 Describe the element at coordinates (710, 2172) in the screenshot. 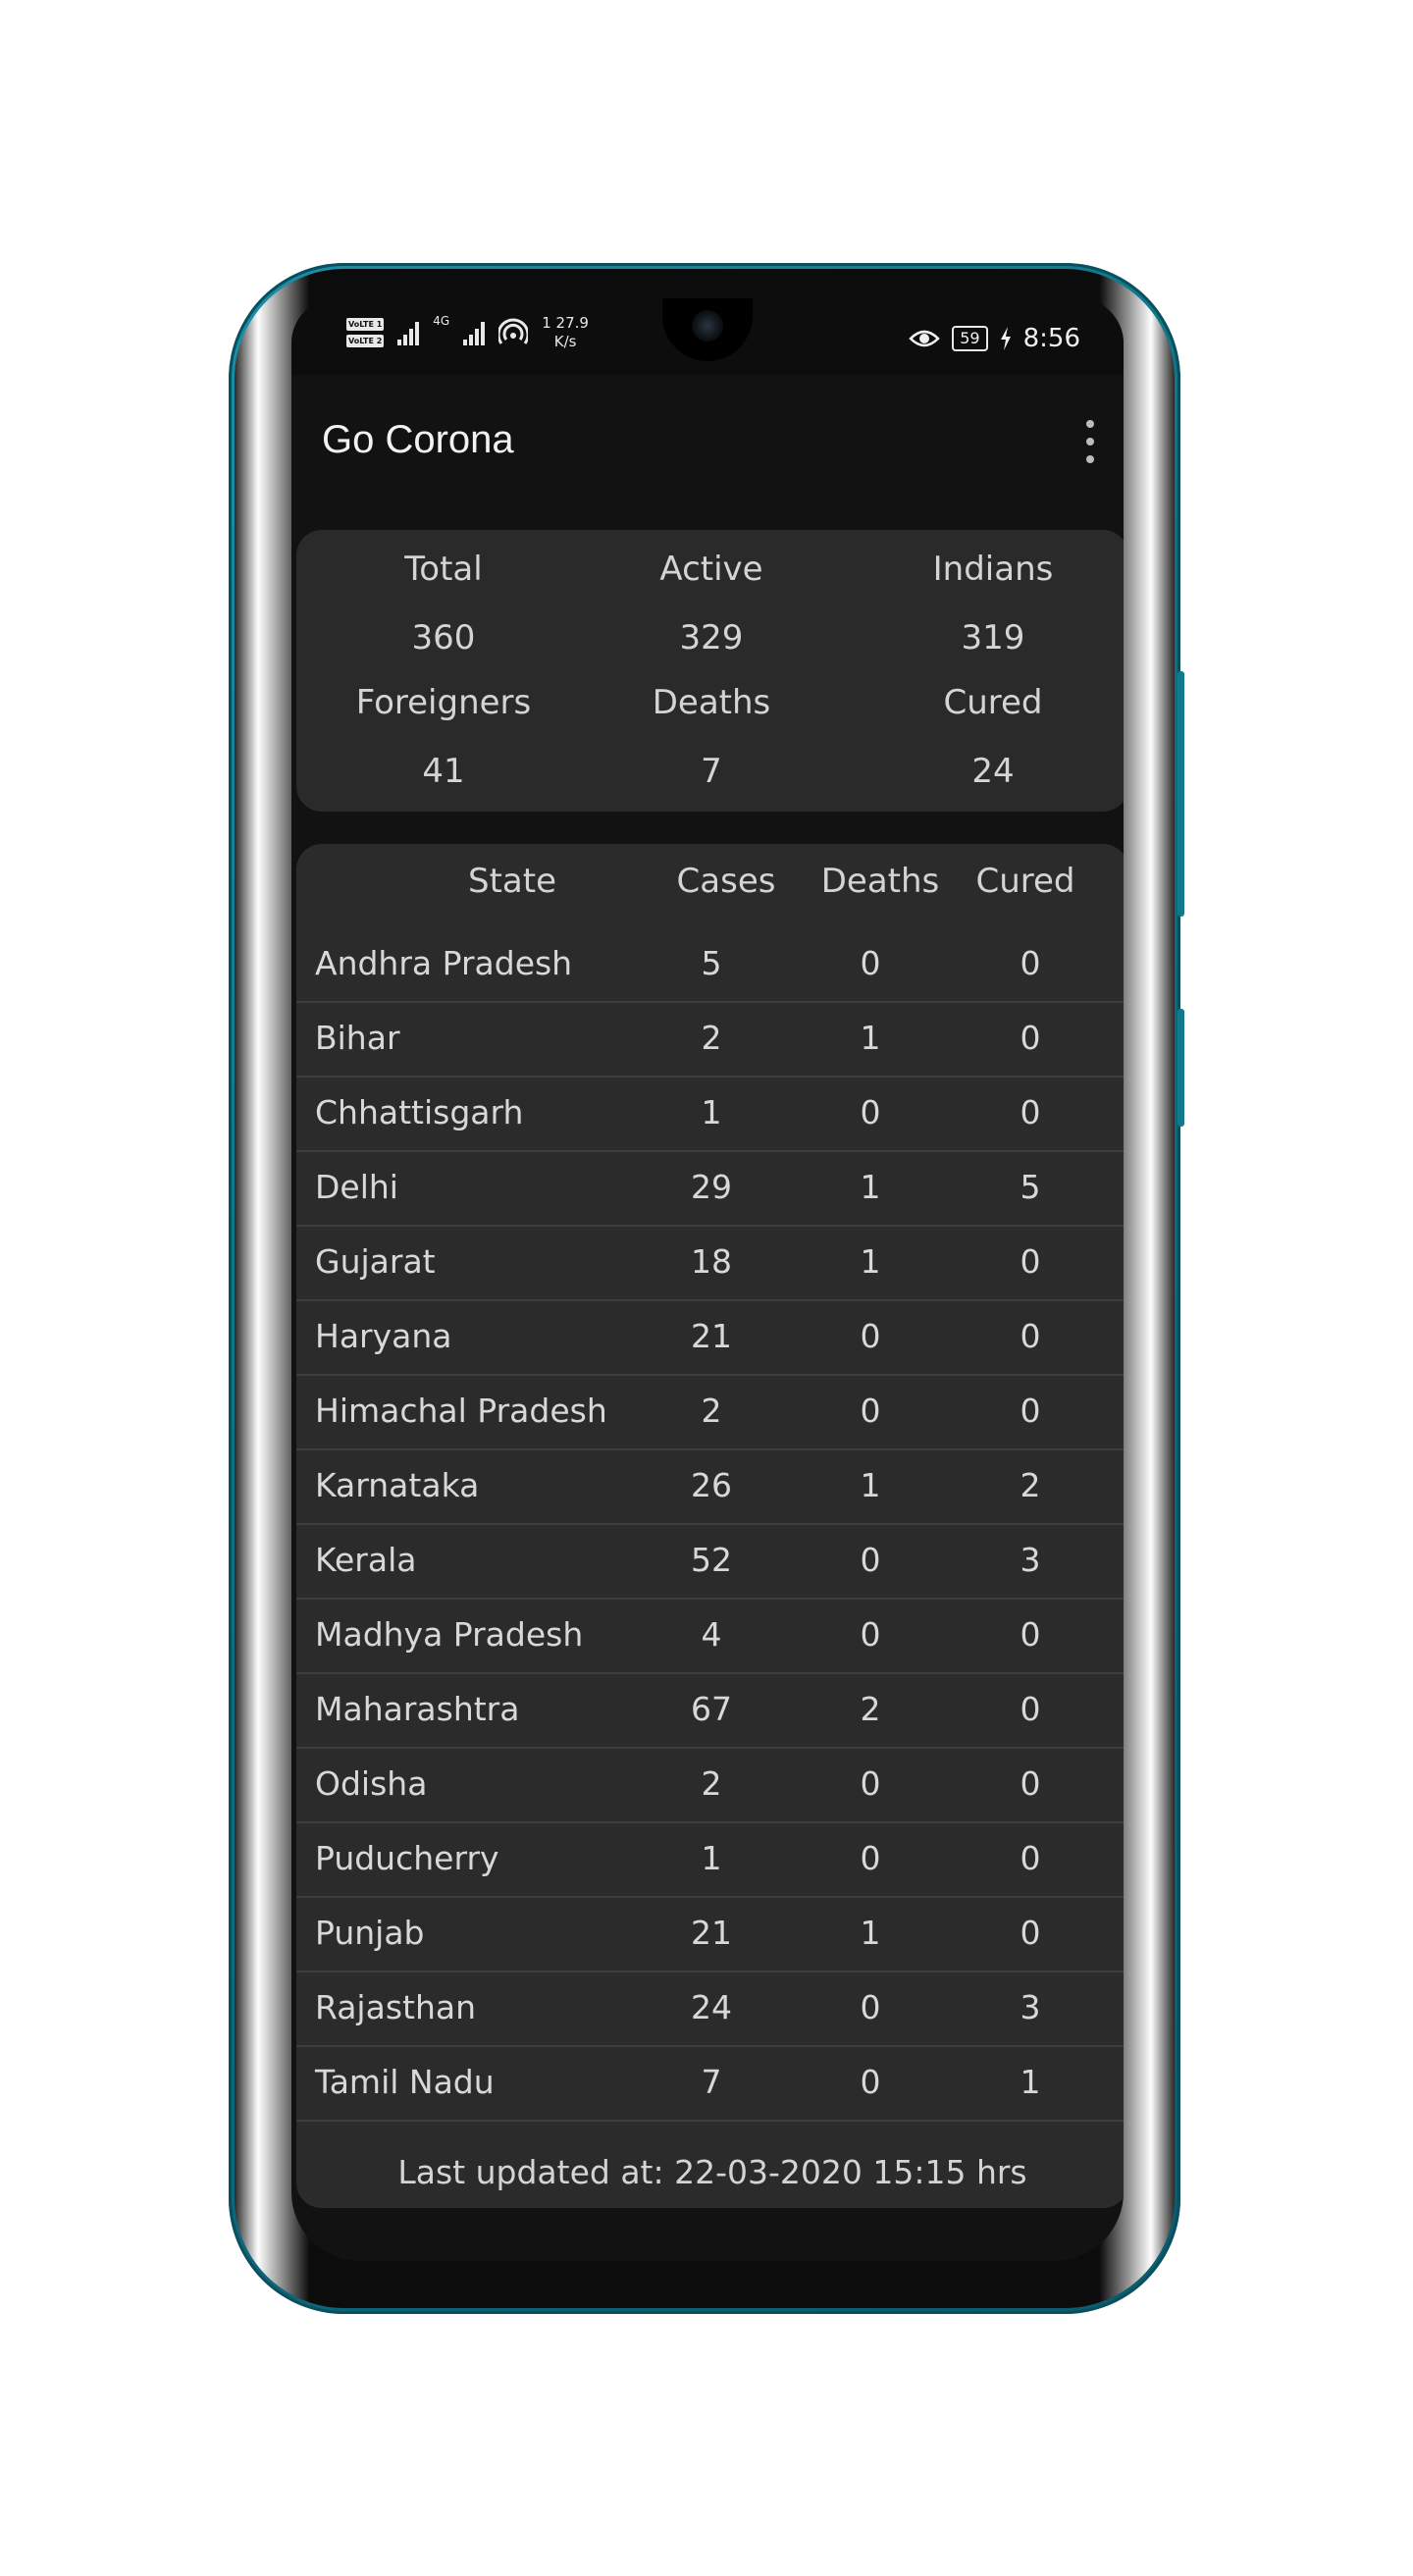

I see `last-updated: Last updated at: 22-03-2020 15:15 hrs` at that location.